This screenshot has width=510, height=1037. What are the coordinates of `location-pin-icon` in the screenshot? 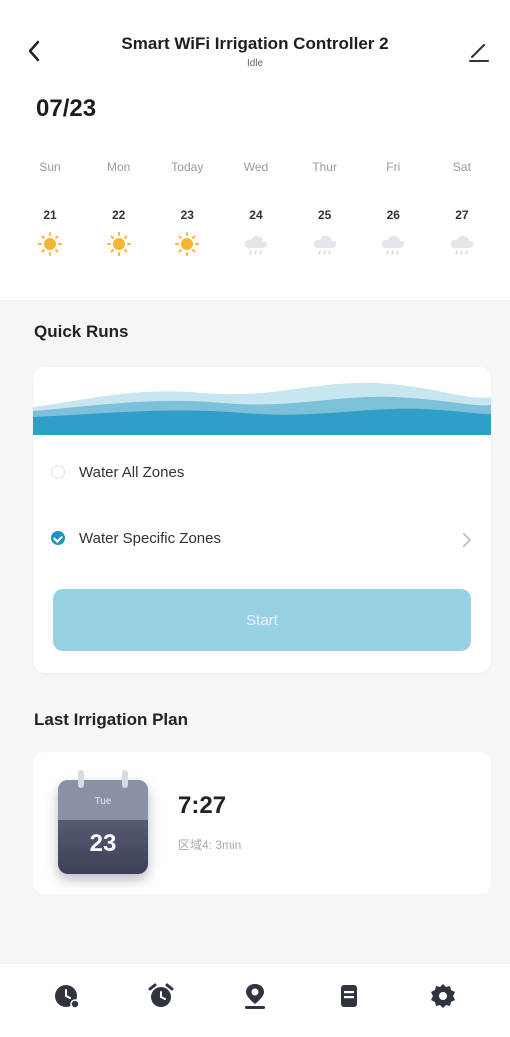 It's located at (255, 996).